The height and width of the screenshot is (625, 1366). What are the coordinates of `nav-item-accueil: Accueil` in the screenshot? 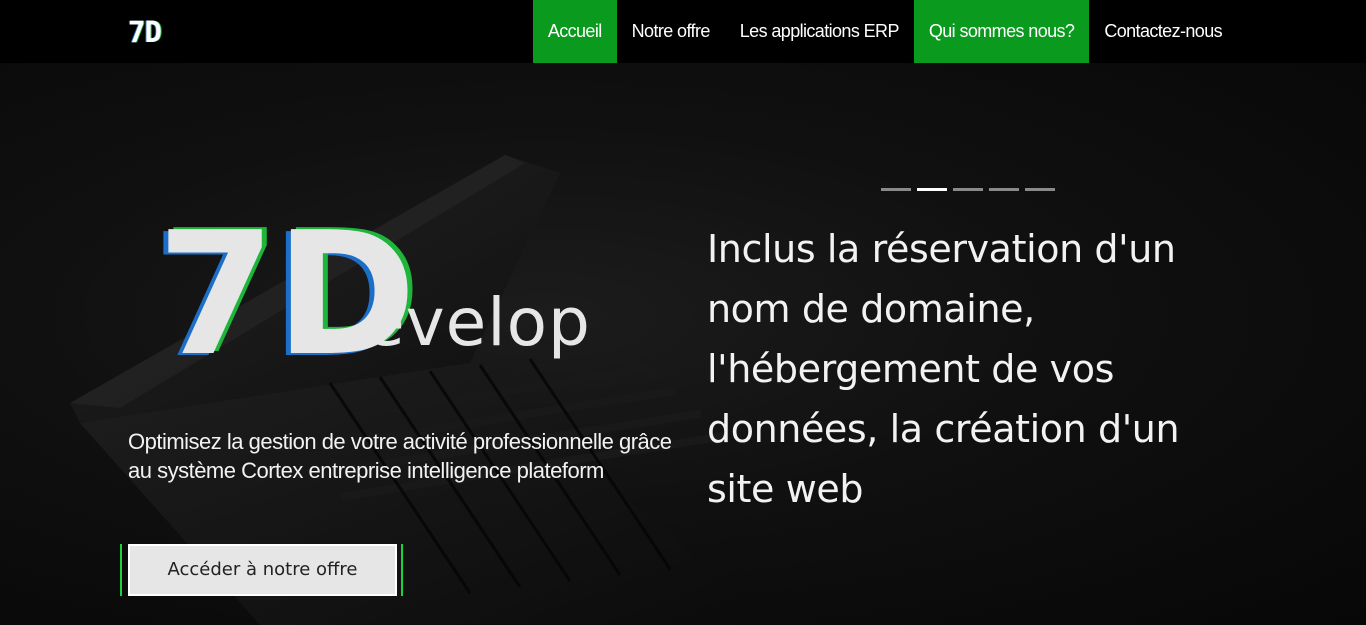 It's located at (574, 31).